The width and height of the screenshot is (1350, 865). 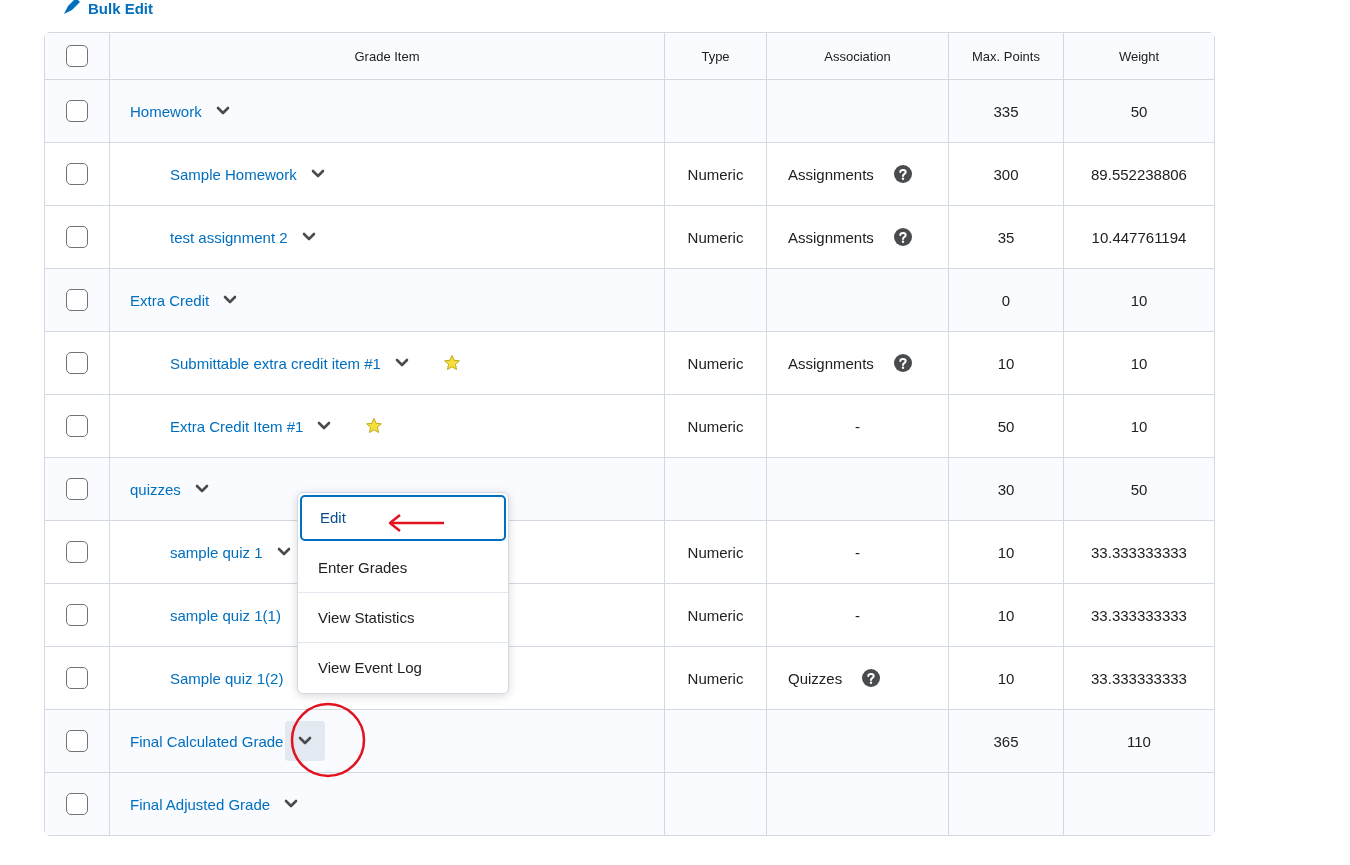 What do you see at coordinates (1006, 741) in the screenshot?
I see `table-cell: 365` at bounding box center [1006, 741].